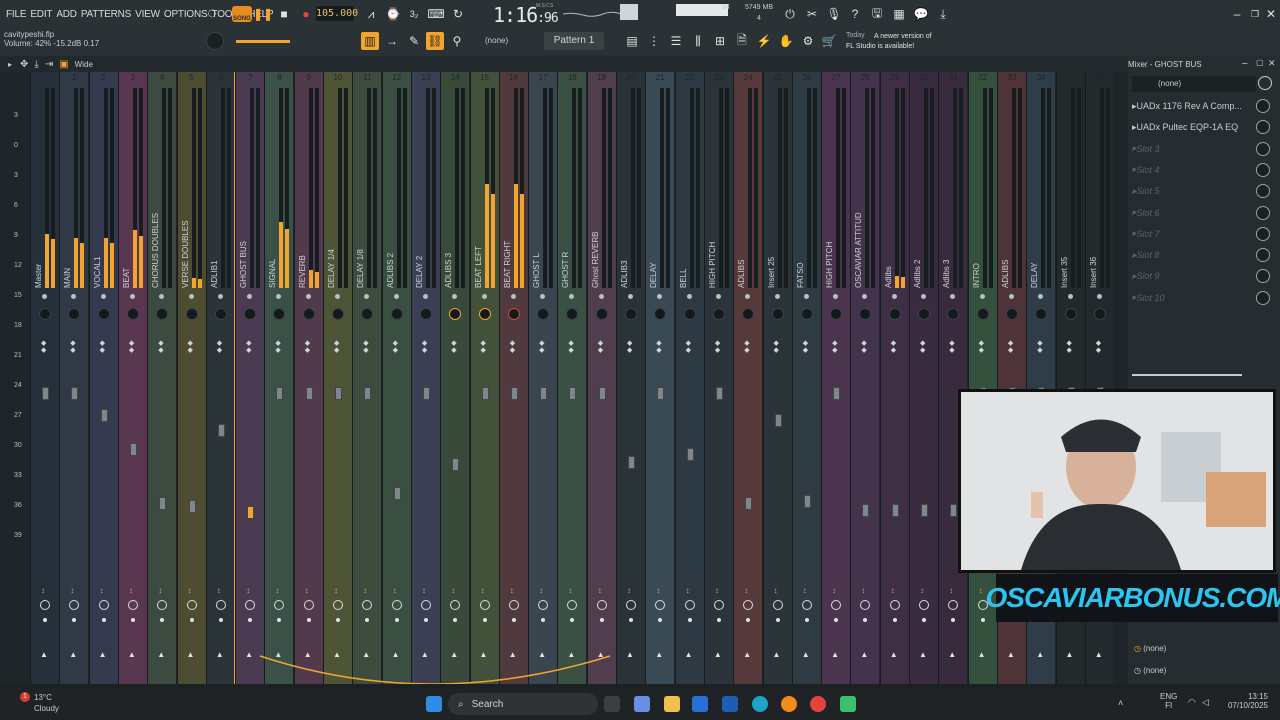 The width and height of the screenshot is (1280, 720). What do you see at coordinates (572, 378) in the screenshot?
I see `mixer-strip: 18 GHOST R ◆ ◆ ↕ ▲` at bounding box center [572, 378].